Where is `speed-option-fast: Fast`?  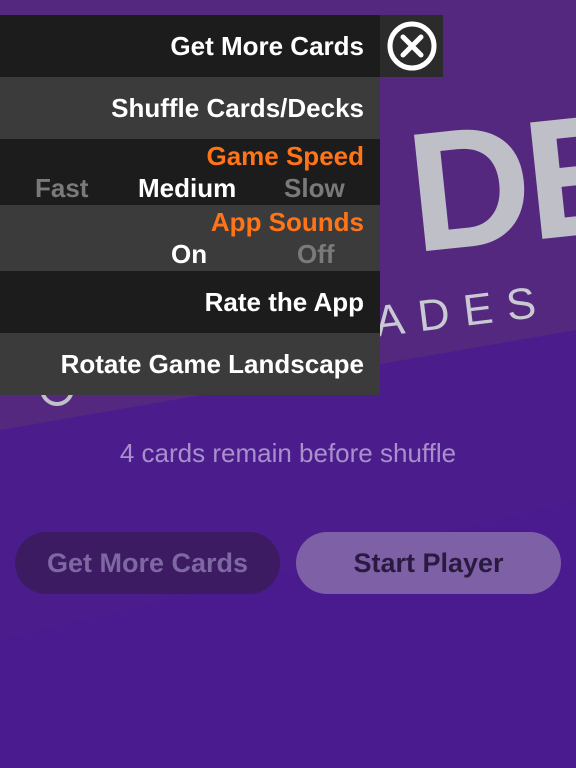 speed-option-fast: Fast is located at coordinates (61, 188).